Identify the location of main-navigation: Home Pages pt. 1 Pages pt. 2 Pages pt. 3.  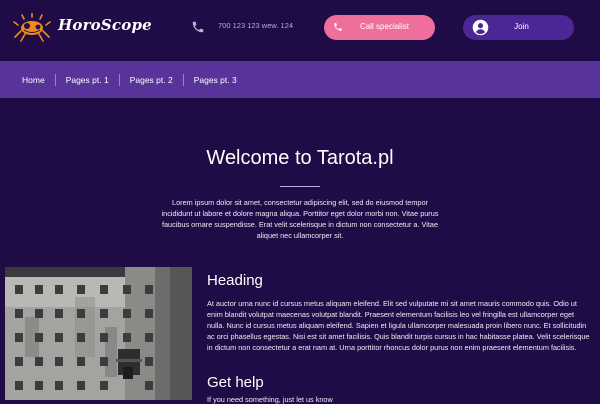
(300, 79).